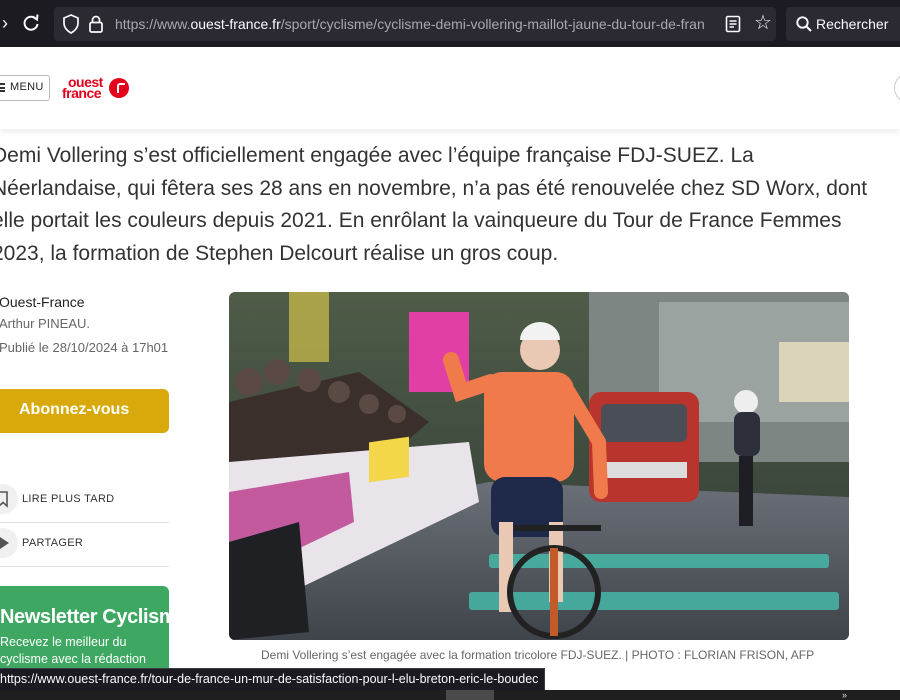 The height and width of the screenshot is (700, 900). I want to click on bookmark-star-icon: ☆, so click(763, 23).